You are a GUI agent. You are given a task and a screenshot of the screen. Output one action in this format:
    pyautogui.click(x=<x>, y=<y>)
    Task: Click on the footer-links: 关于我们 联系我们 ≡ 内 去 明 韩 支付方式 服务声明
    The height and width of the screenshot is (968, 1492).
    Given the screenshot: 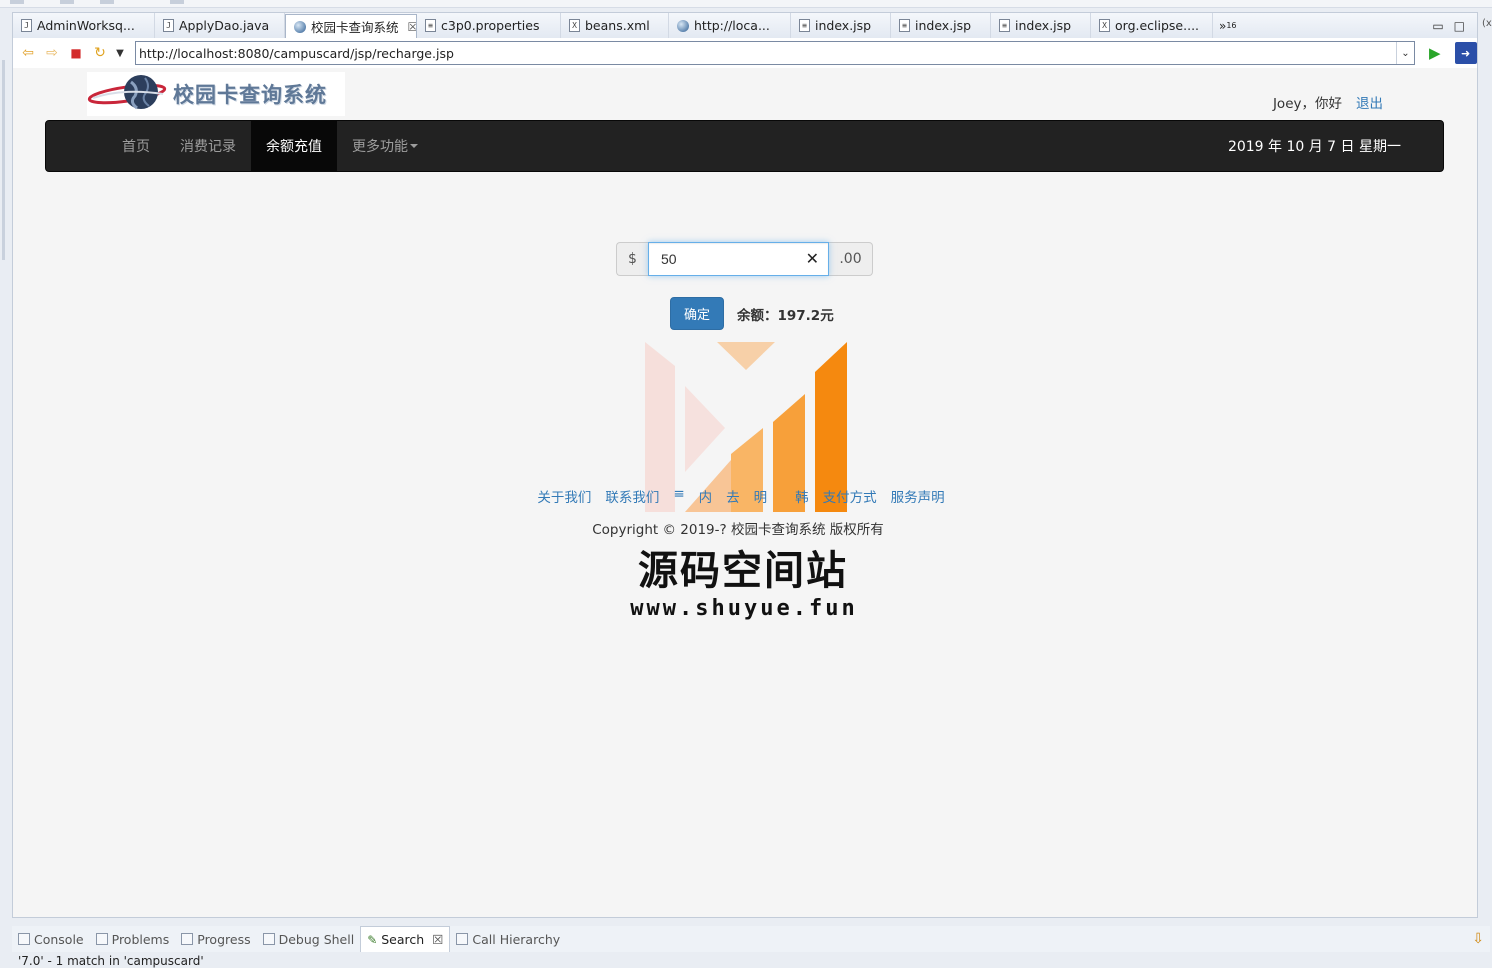 What is the action you would take?
    pyautogui.click(x=745, y=496)
    